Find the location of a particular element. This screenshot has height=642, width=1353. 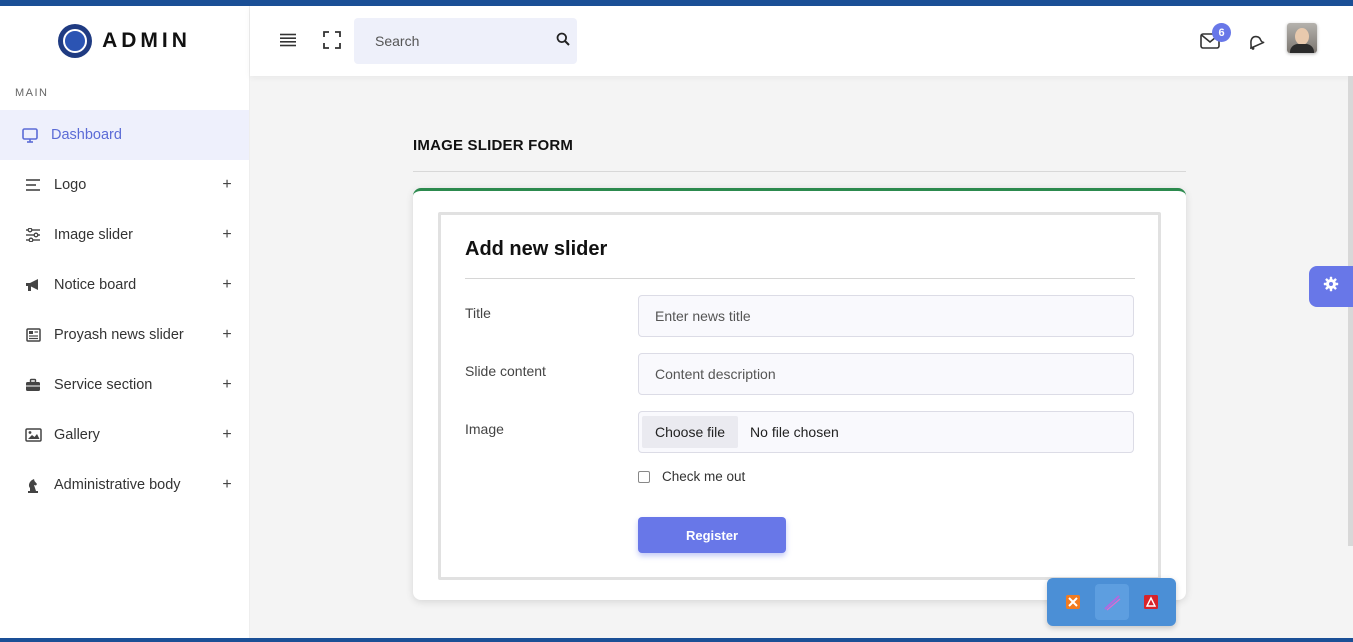

image-label: Image is located at coordinates (484, 429).